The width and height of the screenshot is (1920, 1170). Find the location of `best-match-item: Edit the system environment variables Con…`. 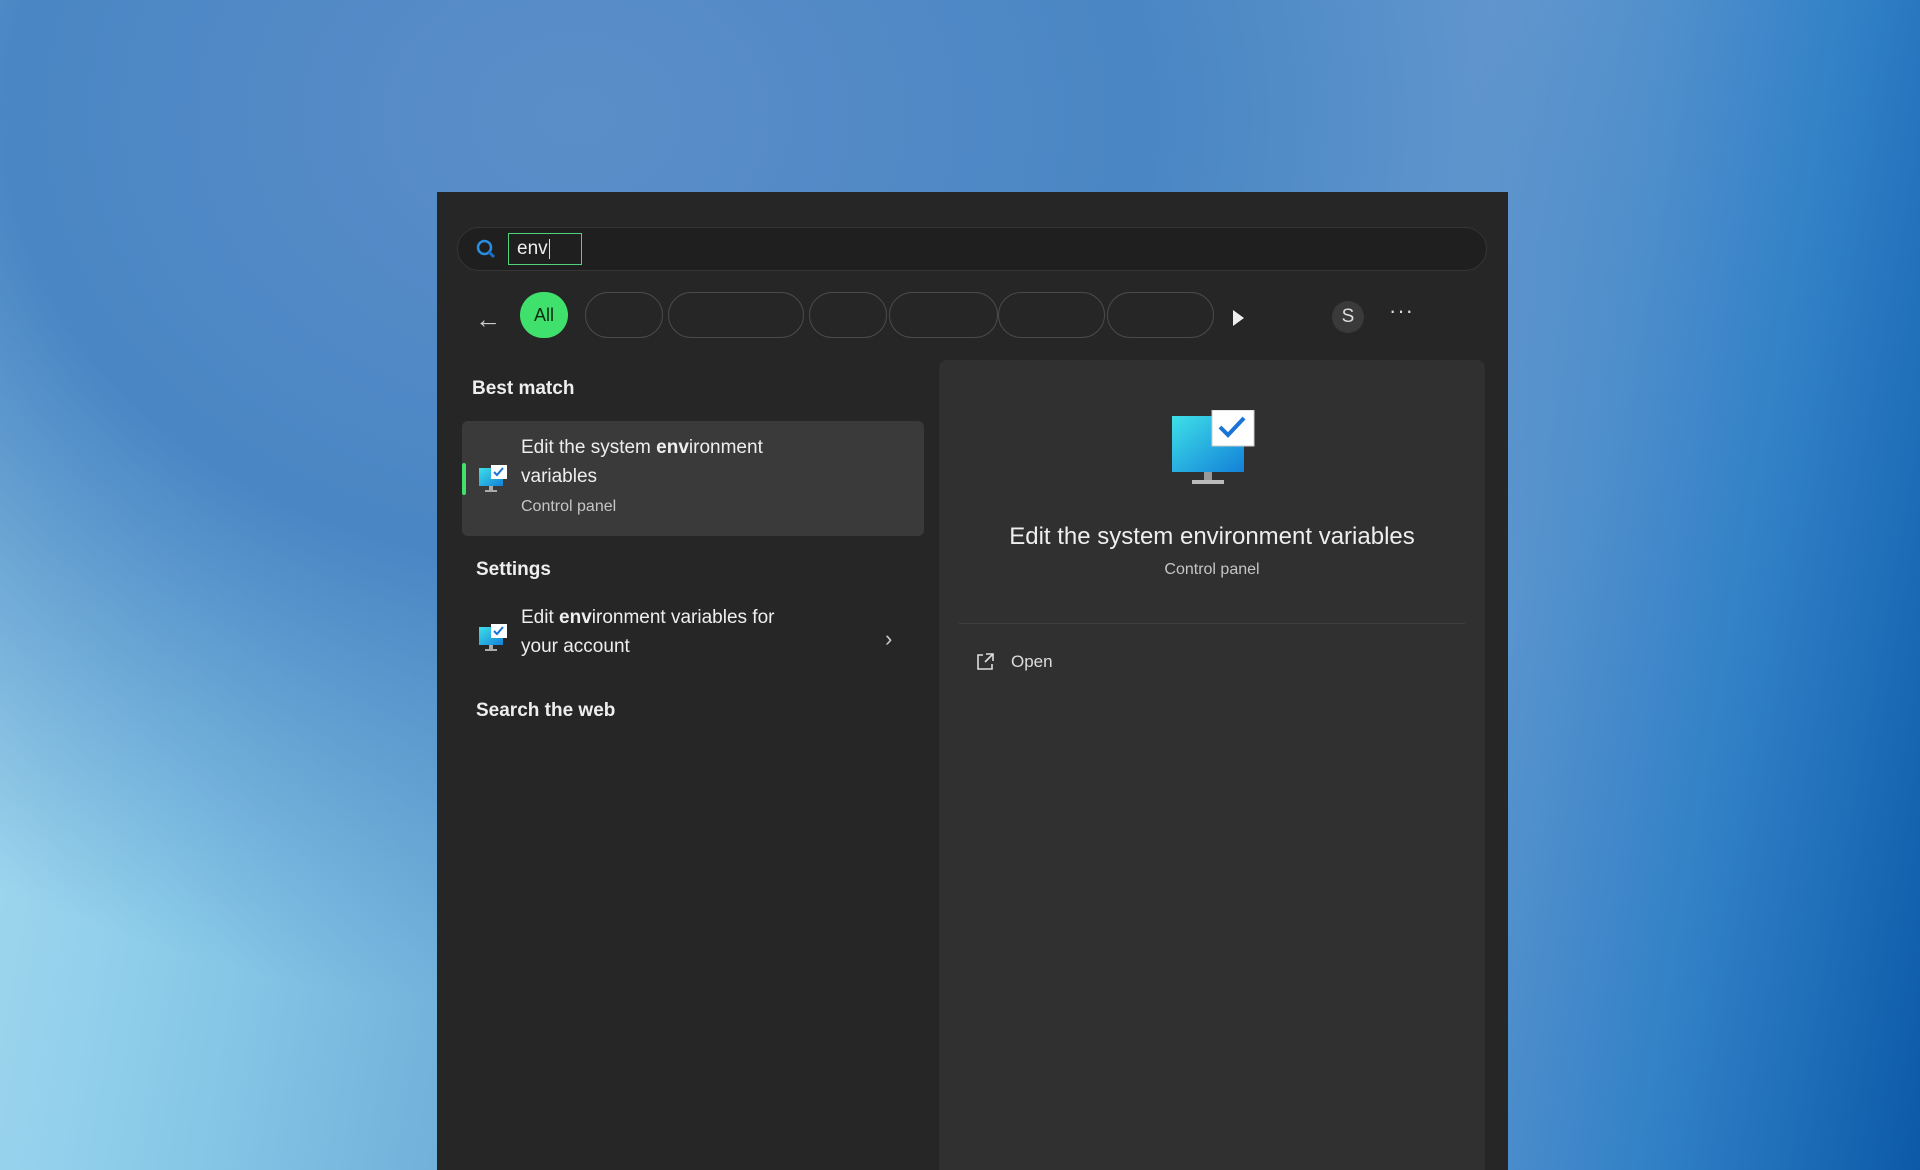

best-match-item: Edit the system environment variables Con… is located at coordinates (693, 478).